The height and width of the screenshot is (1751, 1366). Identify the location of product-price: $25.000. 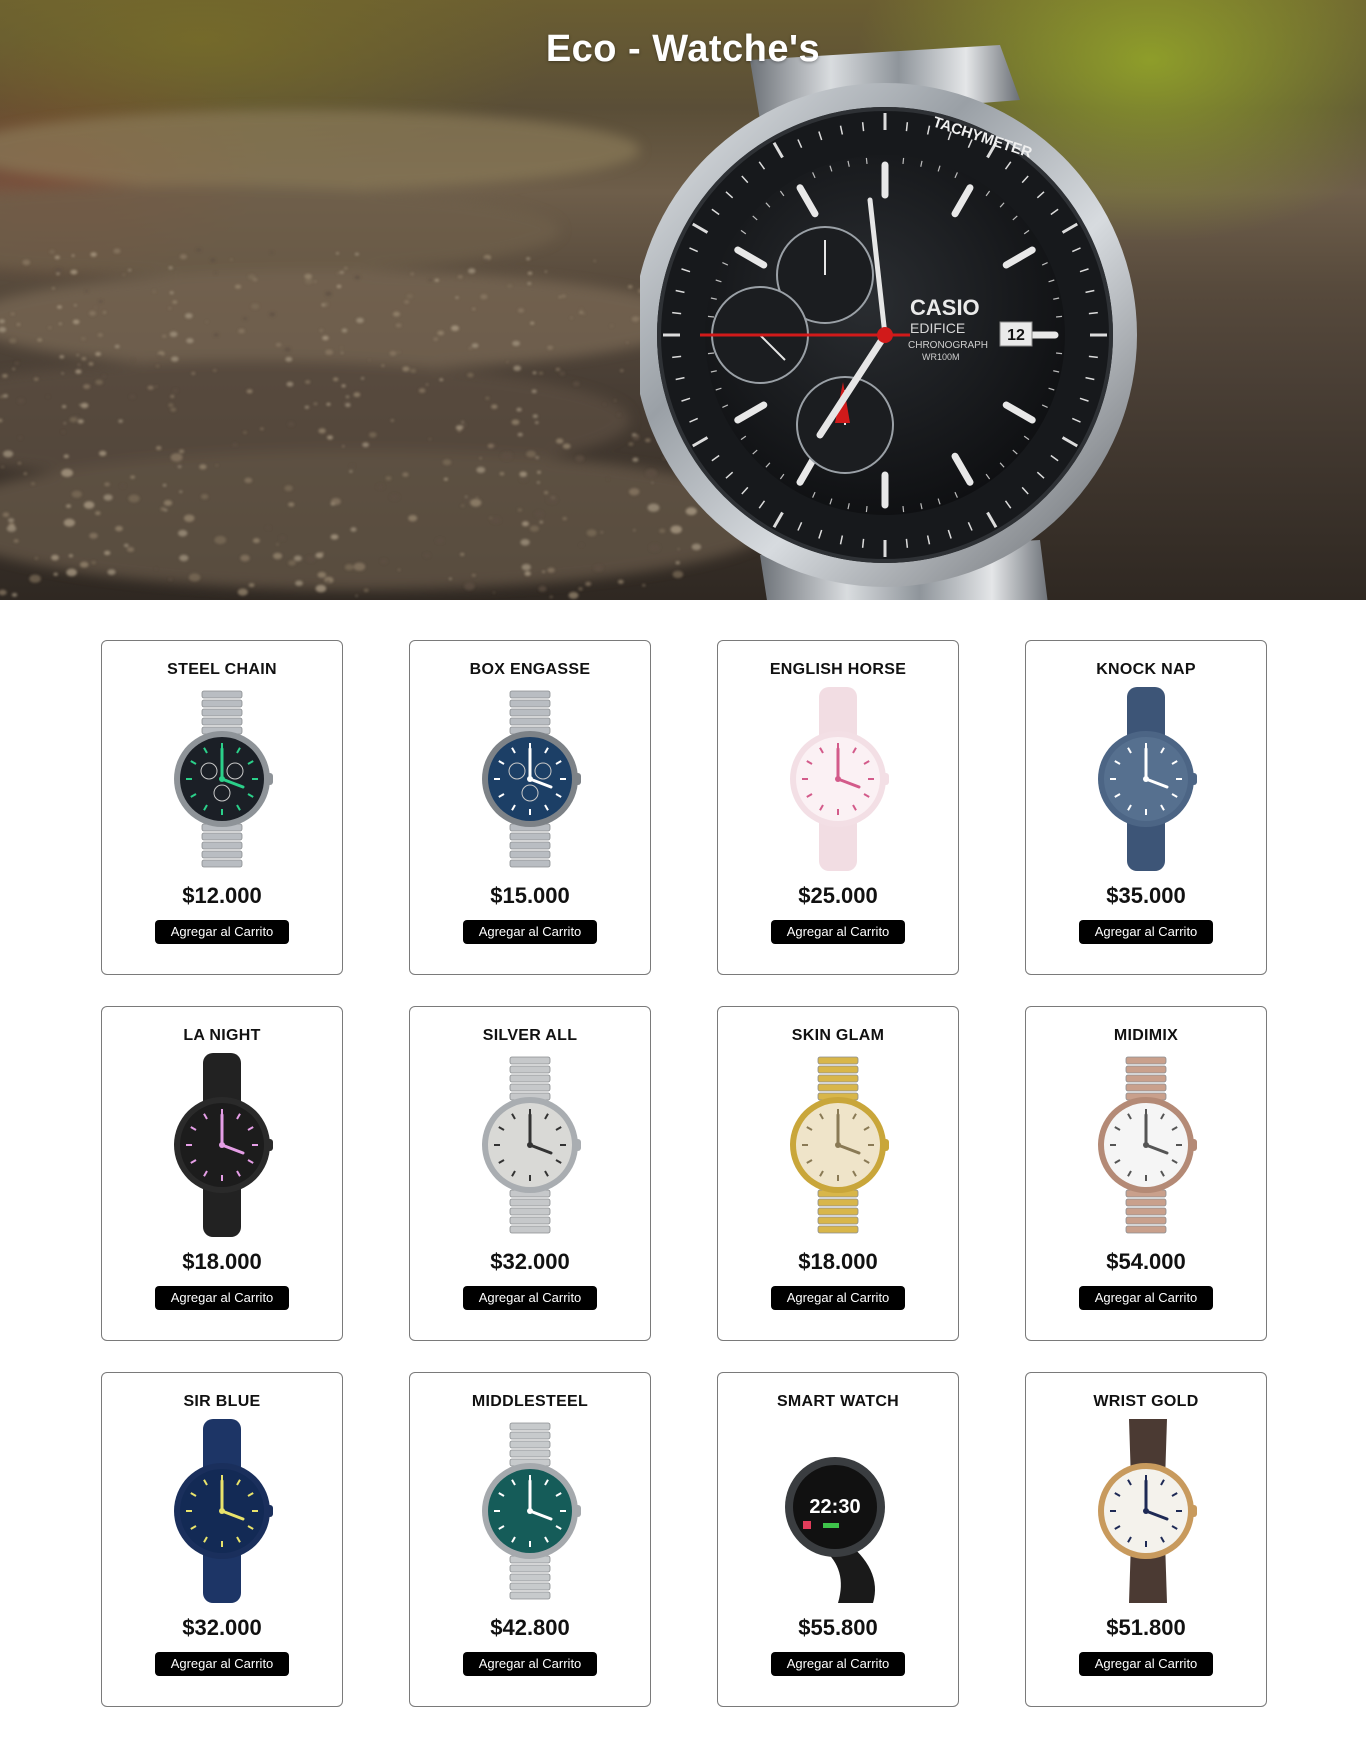
(838, 895).